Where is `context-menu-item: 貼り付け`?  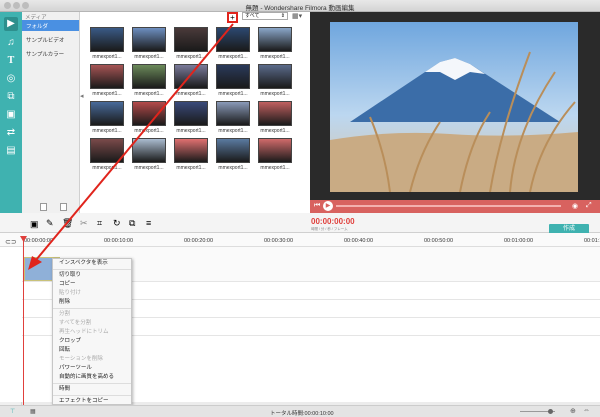
context-menu-item: 貼り付け is located at coordinates (70, 293).